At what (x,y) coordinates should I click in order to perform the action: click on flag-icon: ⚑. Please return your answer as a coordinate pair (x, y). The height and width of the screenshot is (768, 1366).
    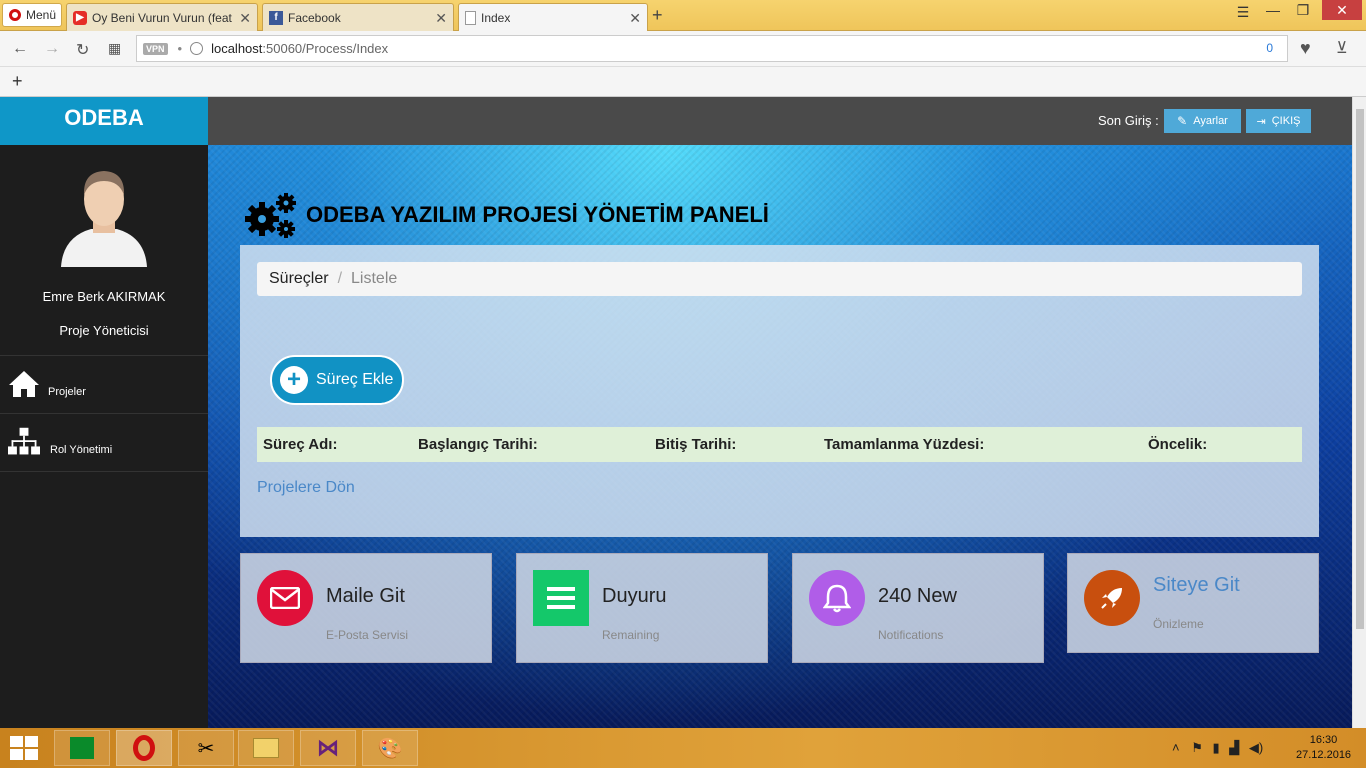
    Looking at the image, I should click on (1197, 747).